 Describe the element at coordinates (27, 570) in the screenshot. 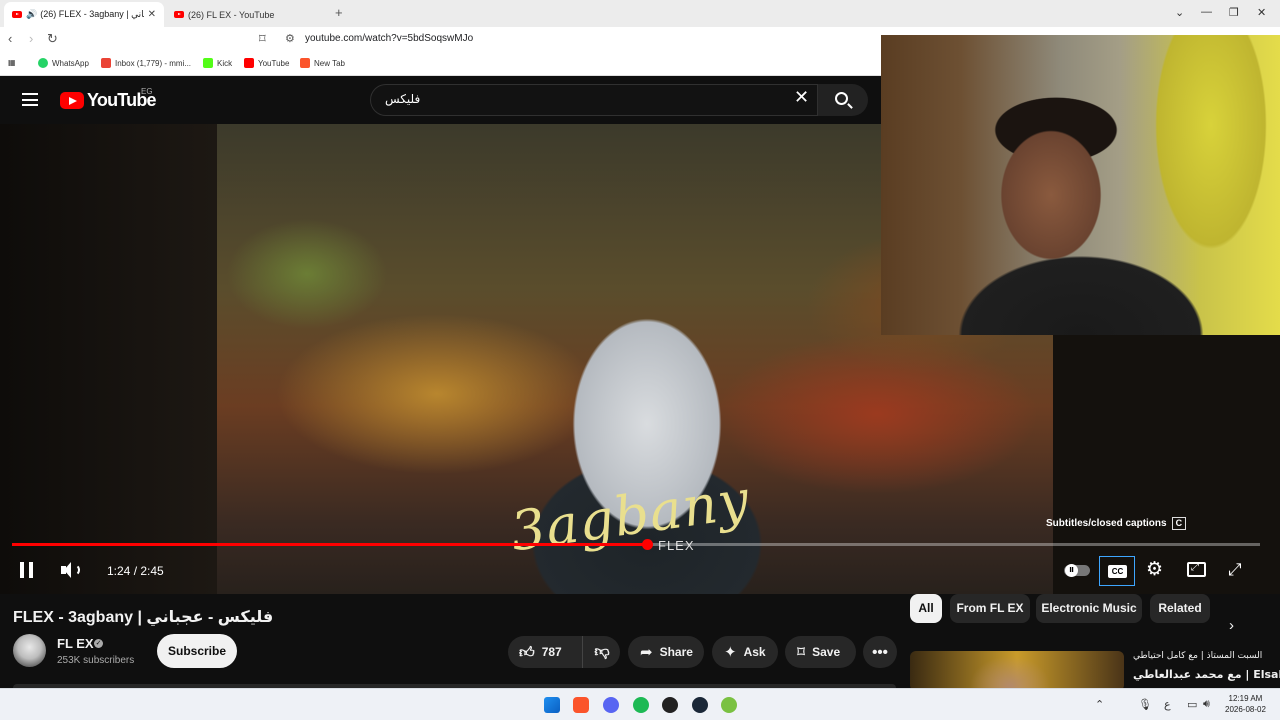

I see `pause-button` at that location.